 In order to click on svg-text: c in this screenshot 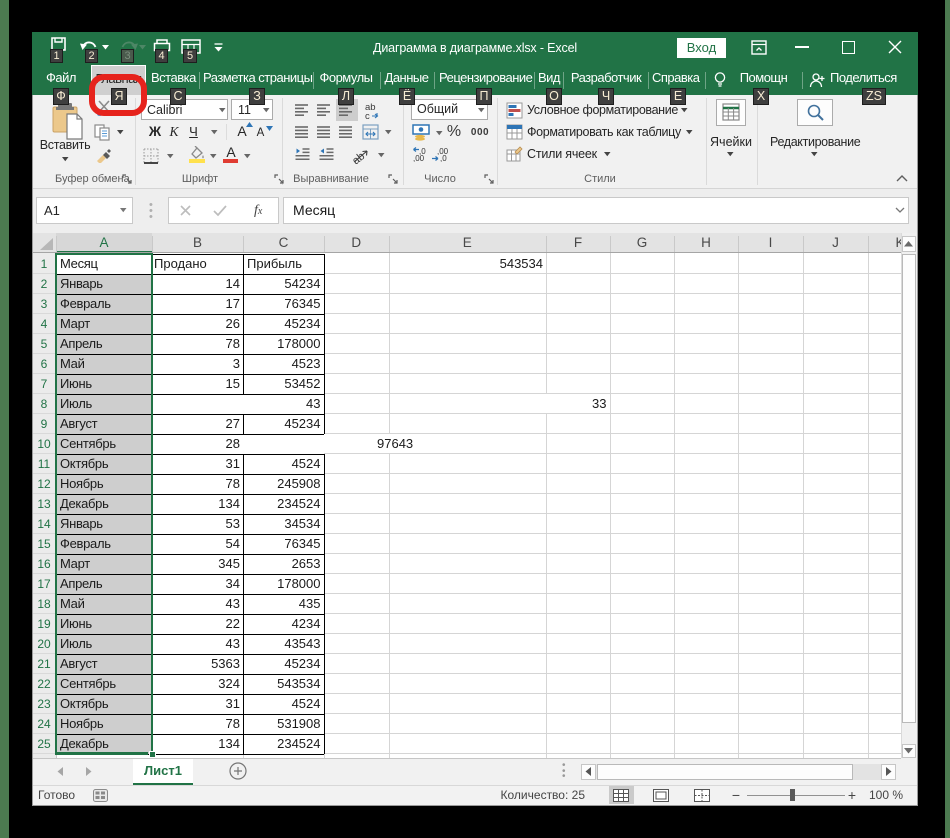, I will do `click(367, 115)`.